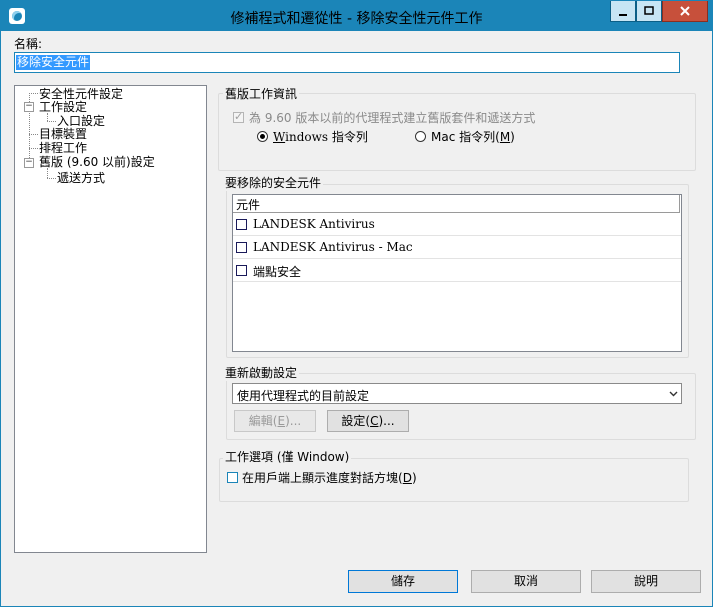 The height and width of the screenshot is (607, 713). I want to click on windows-commandline-radio, so click(262, 136).